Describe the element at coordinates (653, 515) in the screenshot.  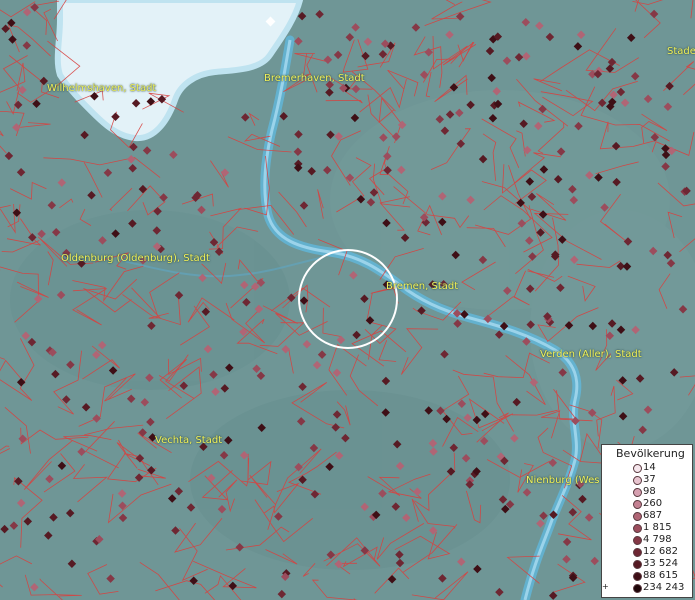
I see `legend-value: 687` at that location.